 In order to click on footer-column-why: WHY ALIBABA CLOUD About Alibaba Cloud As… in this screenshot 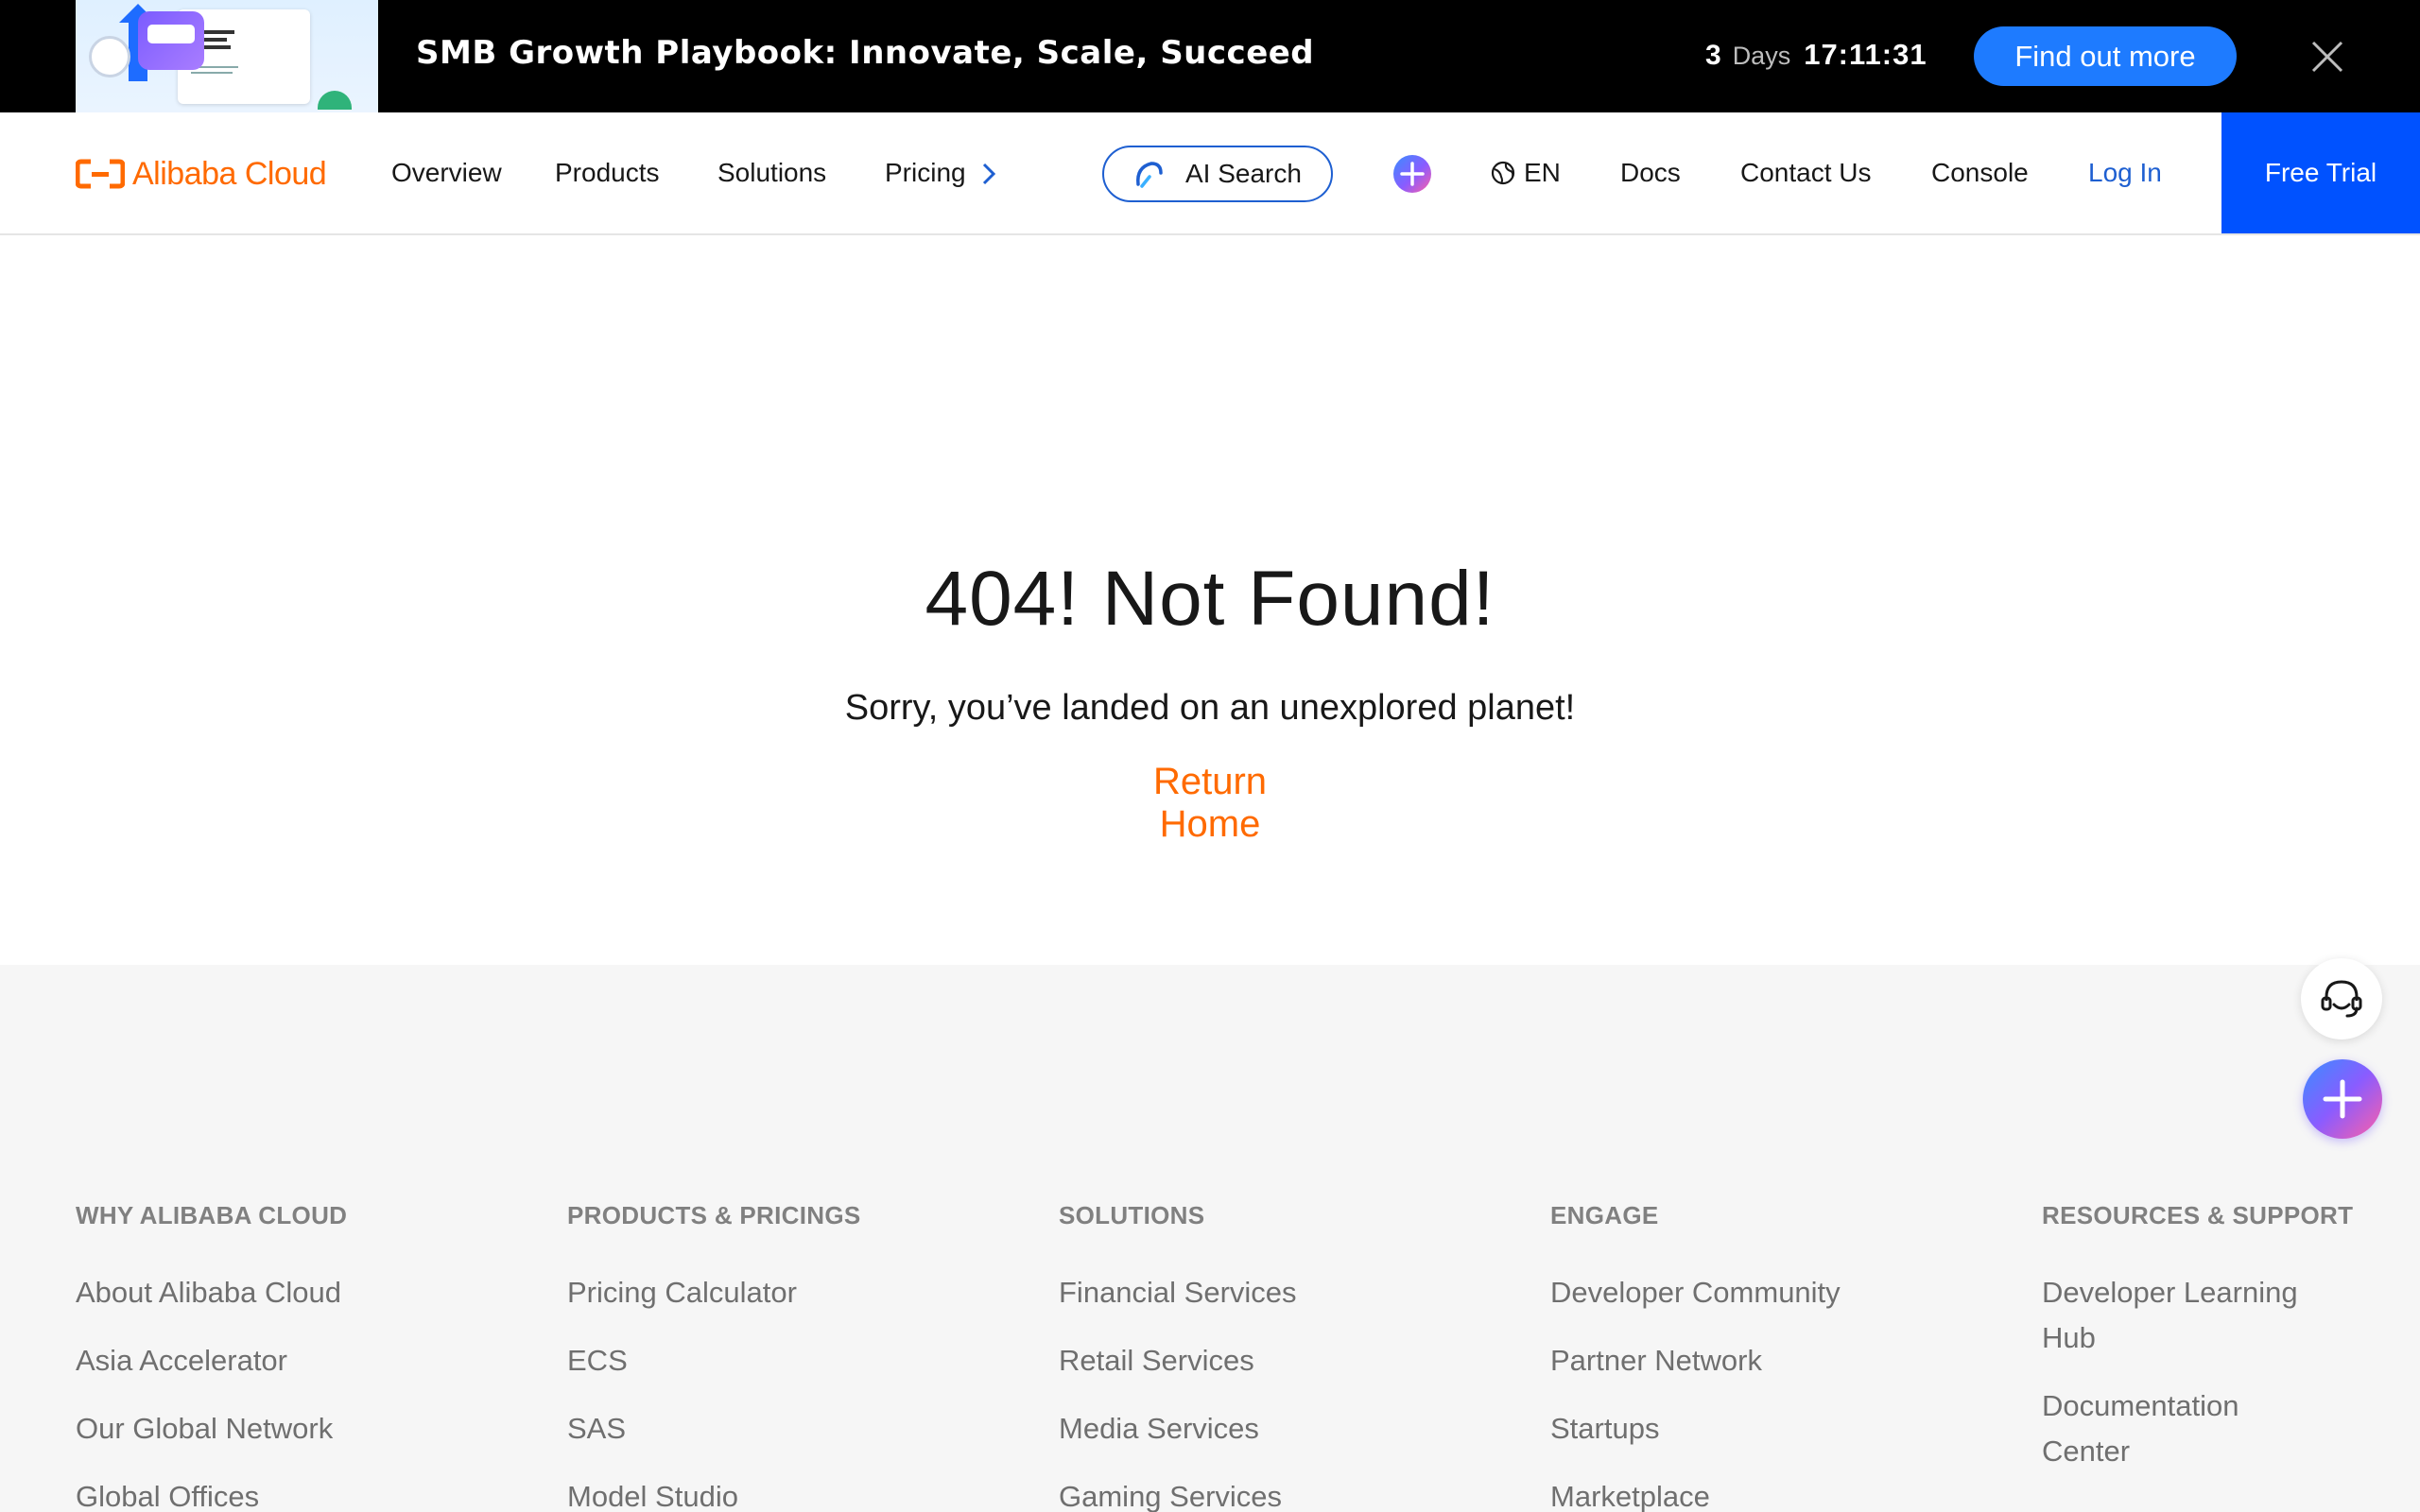, I will do `click(284, 1356)`.